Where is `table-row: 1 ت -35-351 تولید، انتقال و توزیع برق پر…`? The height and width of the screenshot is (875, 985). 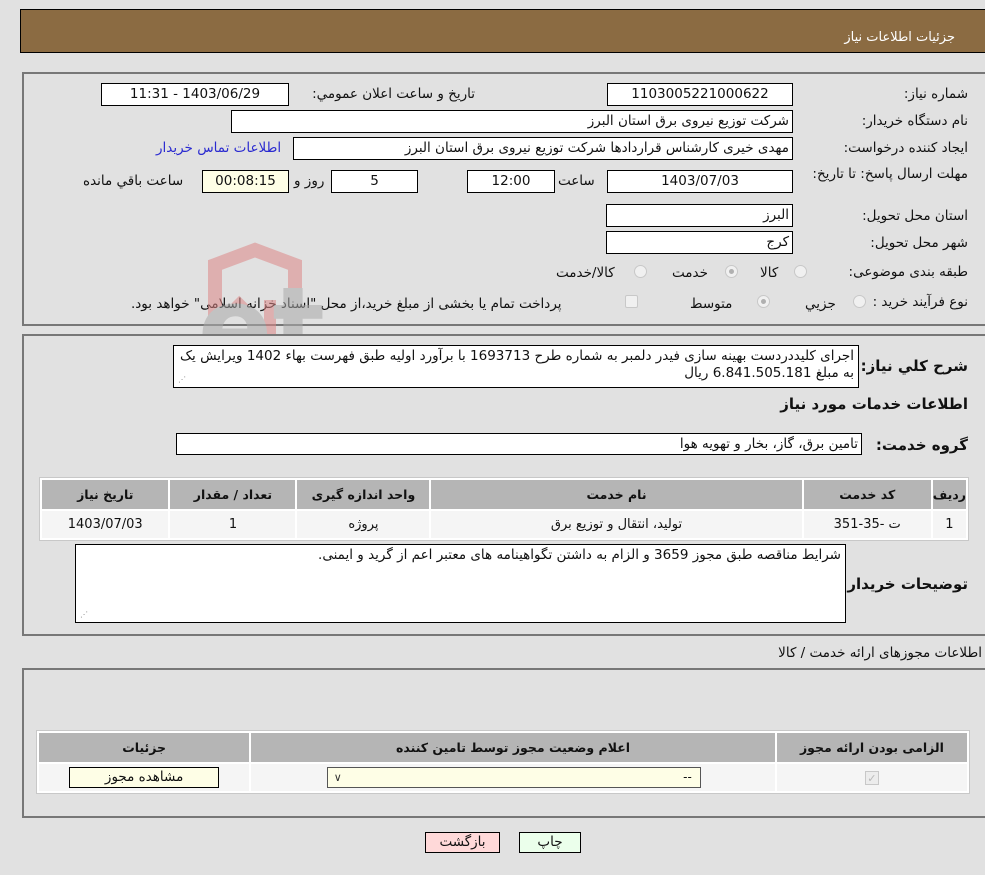 table-row: 1 ت -35-351 تولید، انتقال و توزیع برق پر… is located at coordinates (504, 524).